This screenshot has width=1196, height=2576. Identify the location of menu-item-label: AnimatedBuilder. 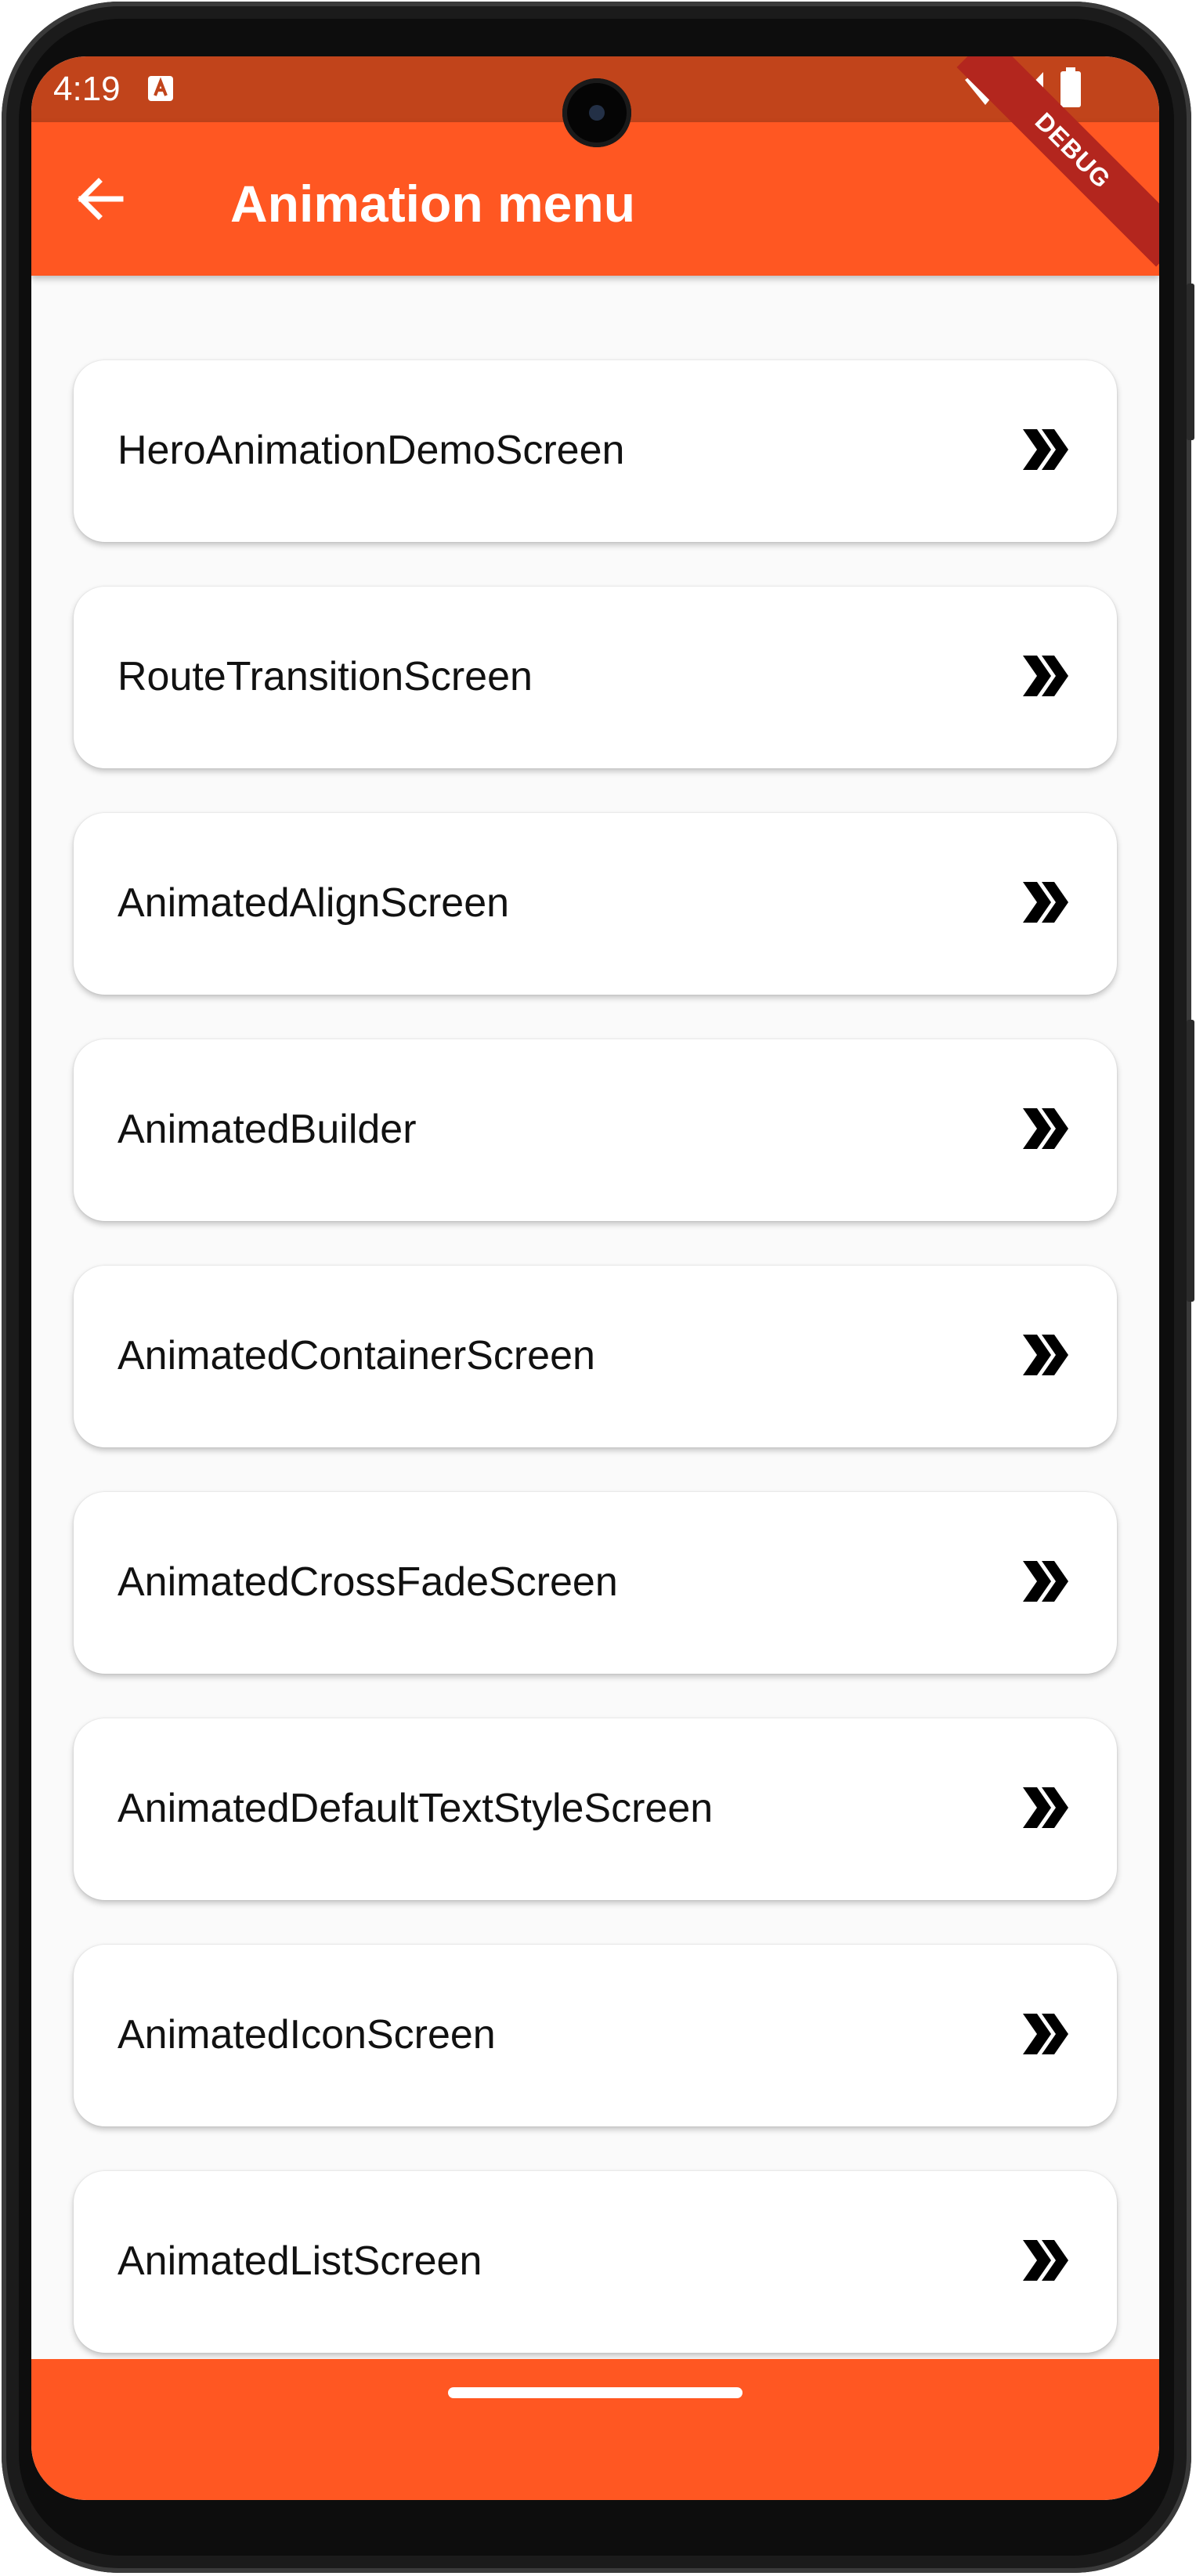
(267, 1129).